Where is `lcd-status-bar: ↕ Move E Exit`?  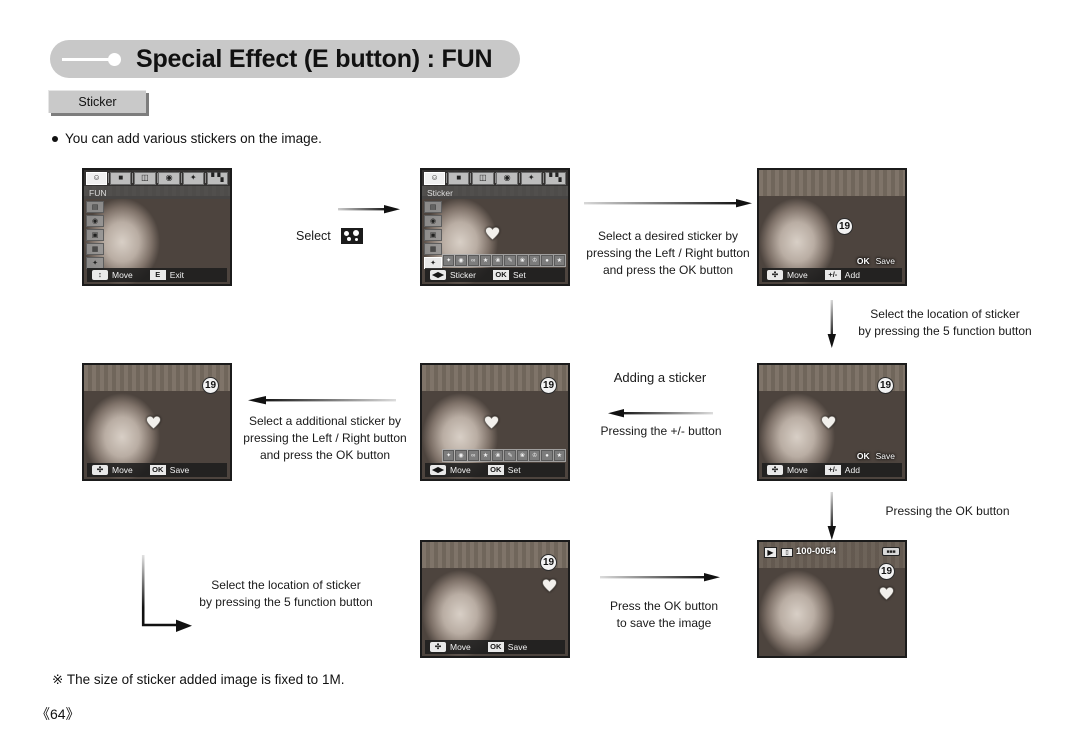
lcd-status-bar: ↕ Move E Exit is located at coordinates (157, 275).